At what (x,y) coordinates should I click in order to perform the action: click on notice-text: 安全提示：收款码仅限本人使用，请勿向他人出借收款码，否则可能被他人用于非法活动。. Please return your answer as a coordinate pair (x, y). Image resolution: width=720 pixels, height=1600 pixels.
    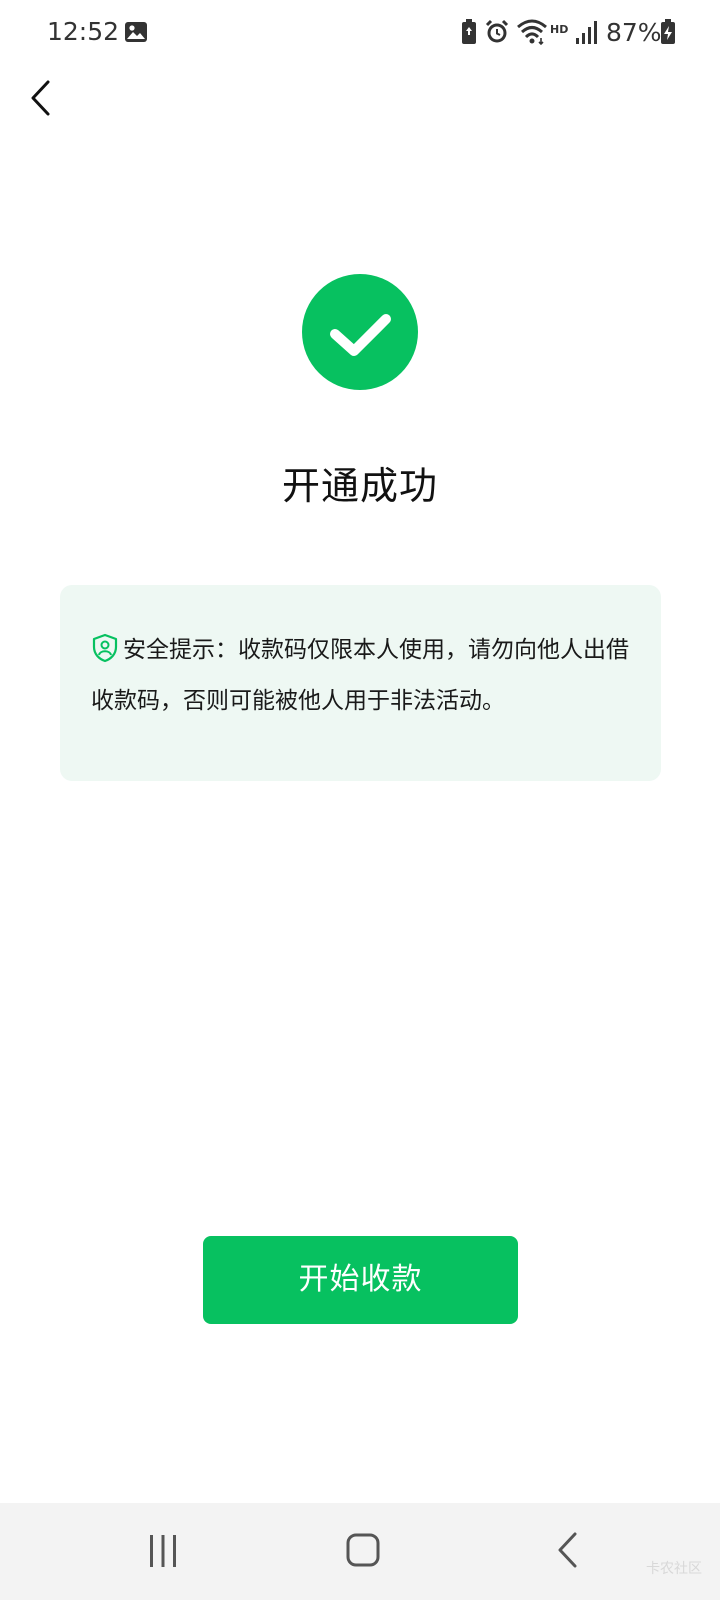
    Looking at the image, I should click on (360, 675).